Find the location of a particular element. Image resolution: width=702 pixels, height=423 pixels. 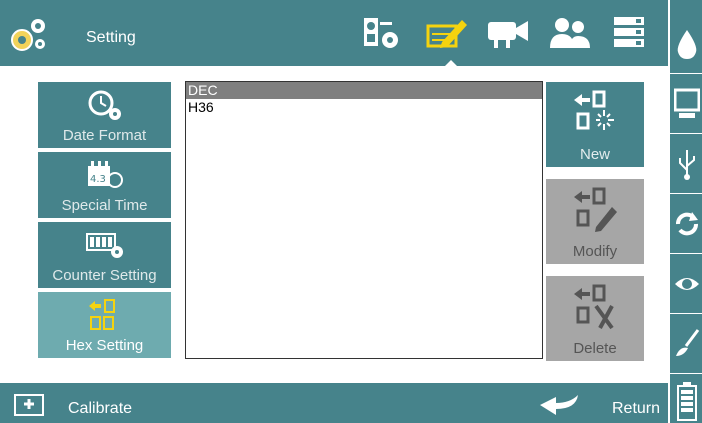

sidebar-item-power is located at coordinates (686, 398).